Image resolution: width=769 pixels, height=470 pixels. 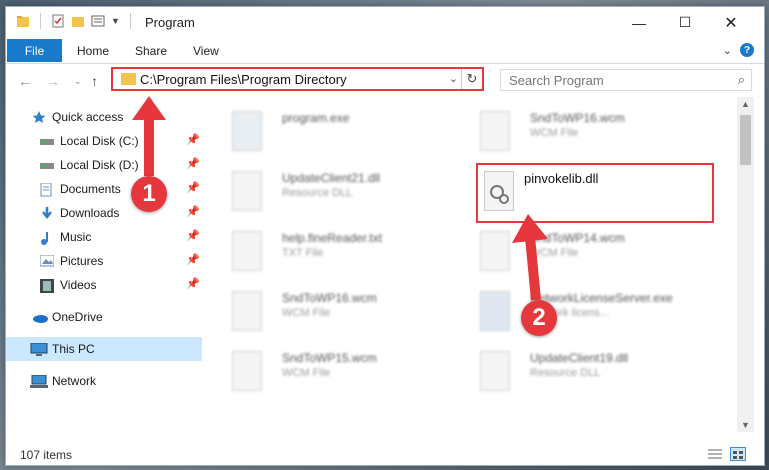 What do you see at coordinates (533, 268) in the screenshot?
I see `arrow-2-shaft` at bounding box center [533, 268].